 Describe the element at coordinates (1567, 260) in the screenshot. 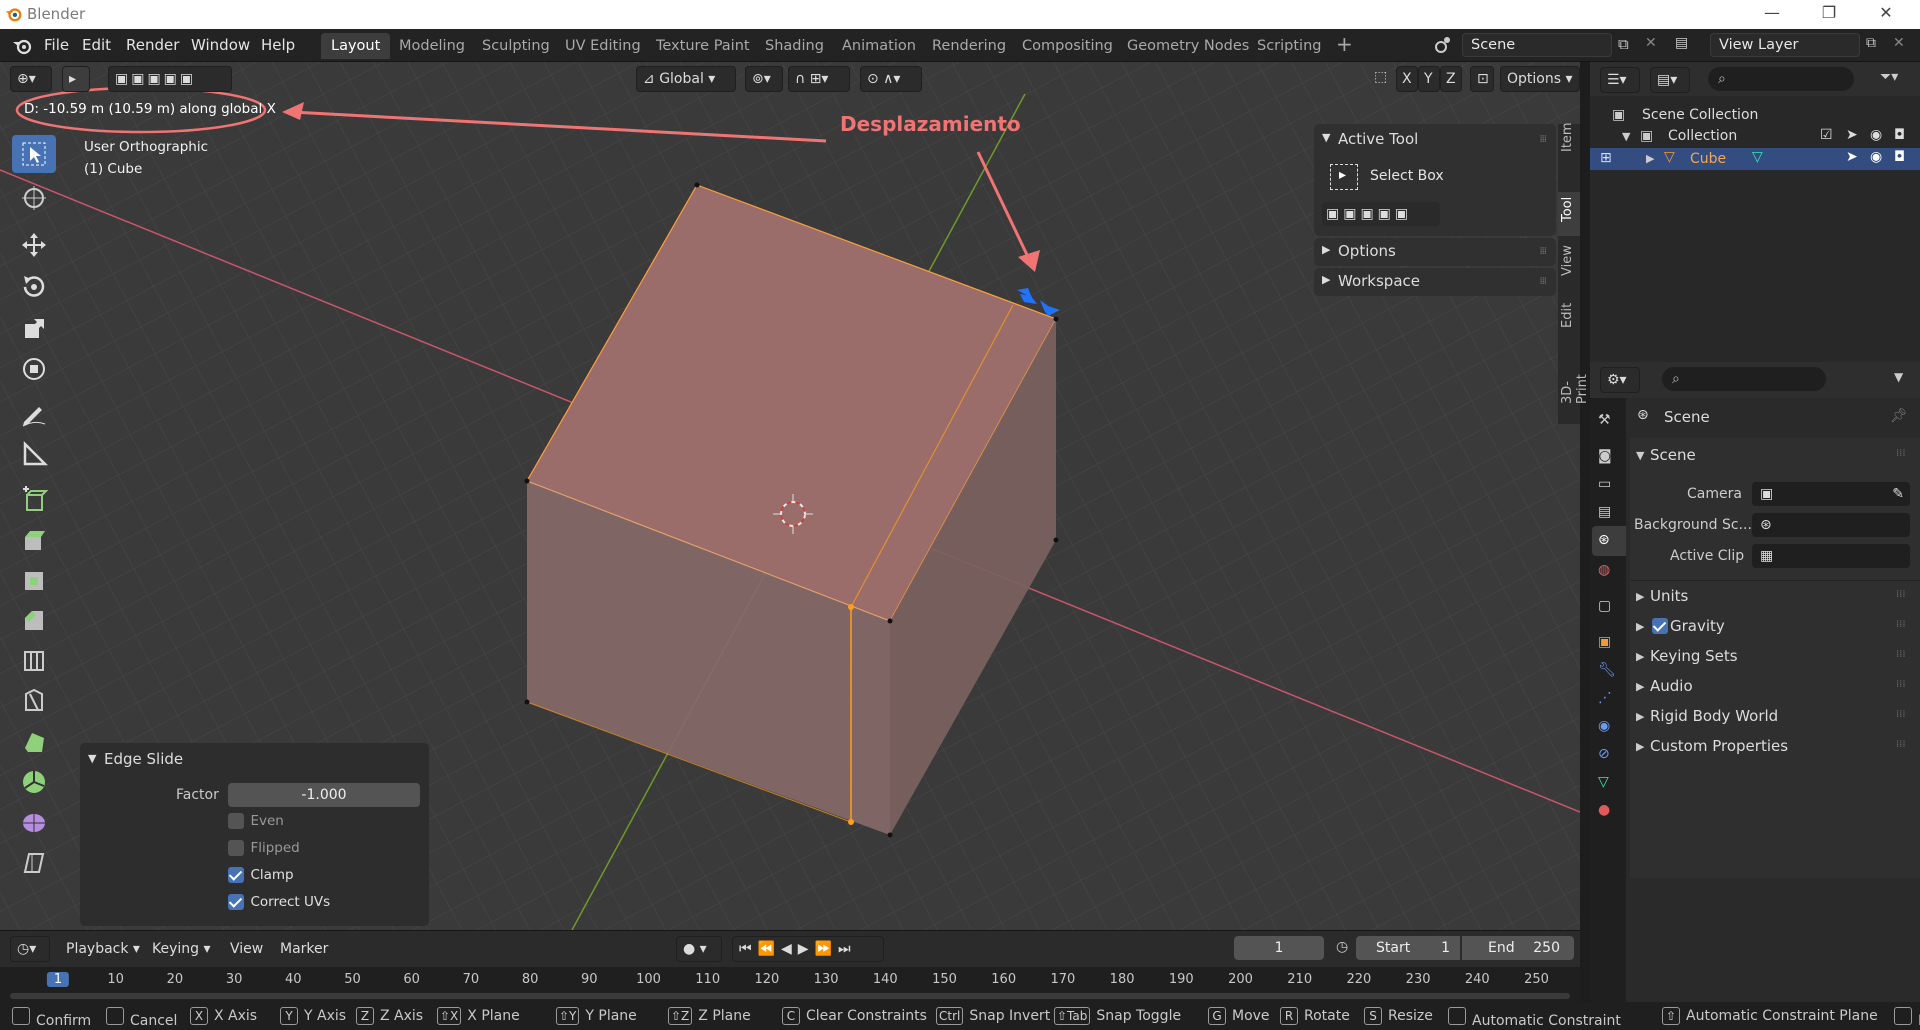

I see `tab-view: View` at that location.